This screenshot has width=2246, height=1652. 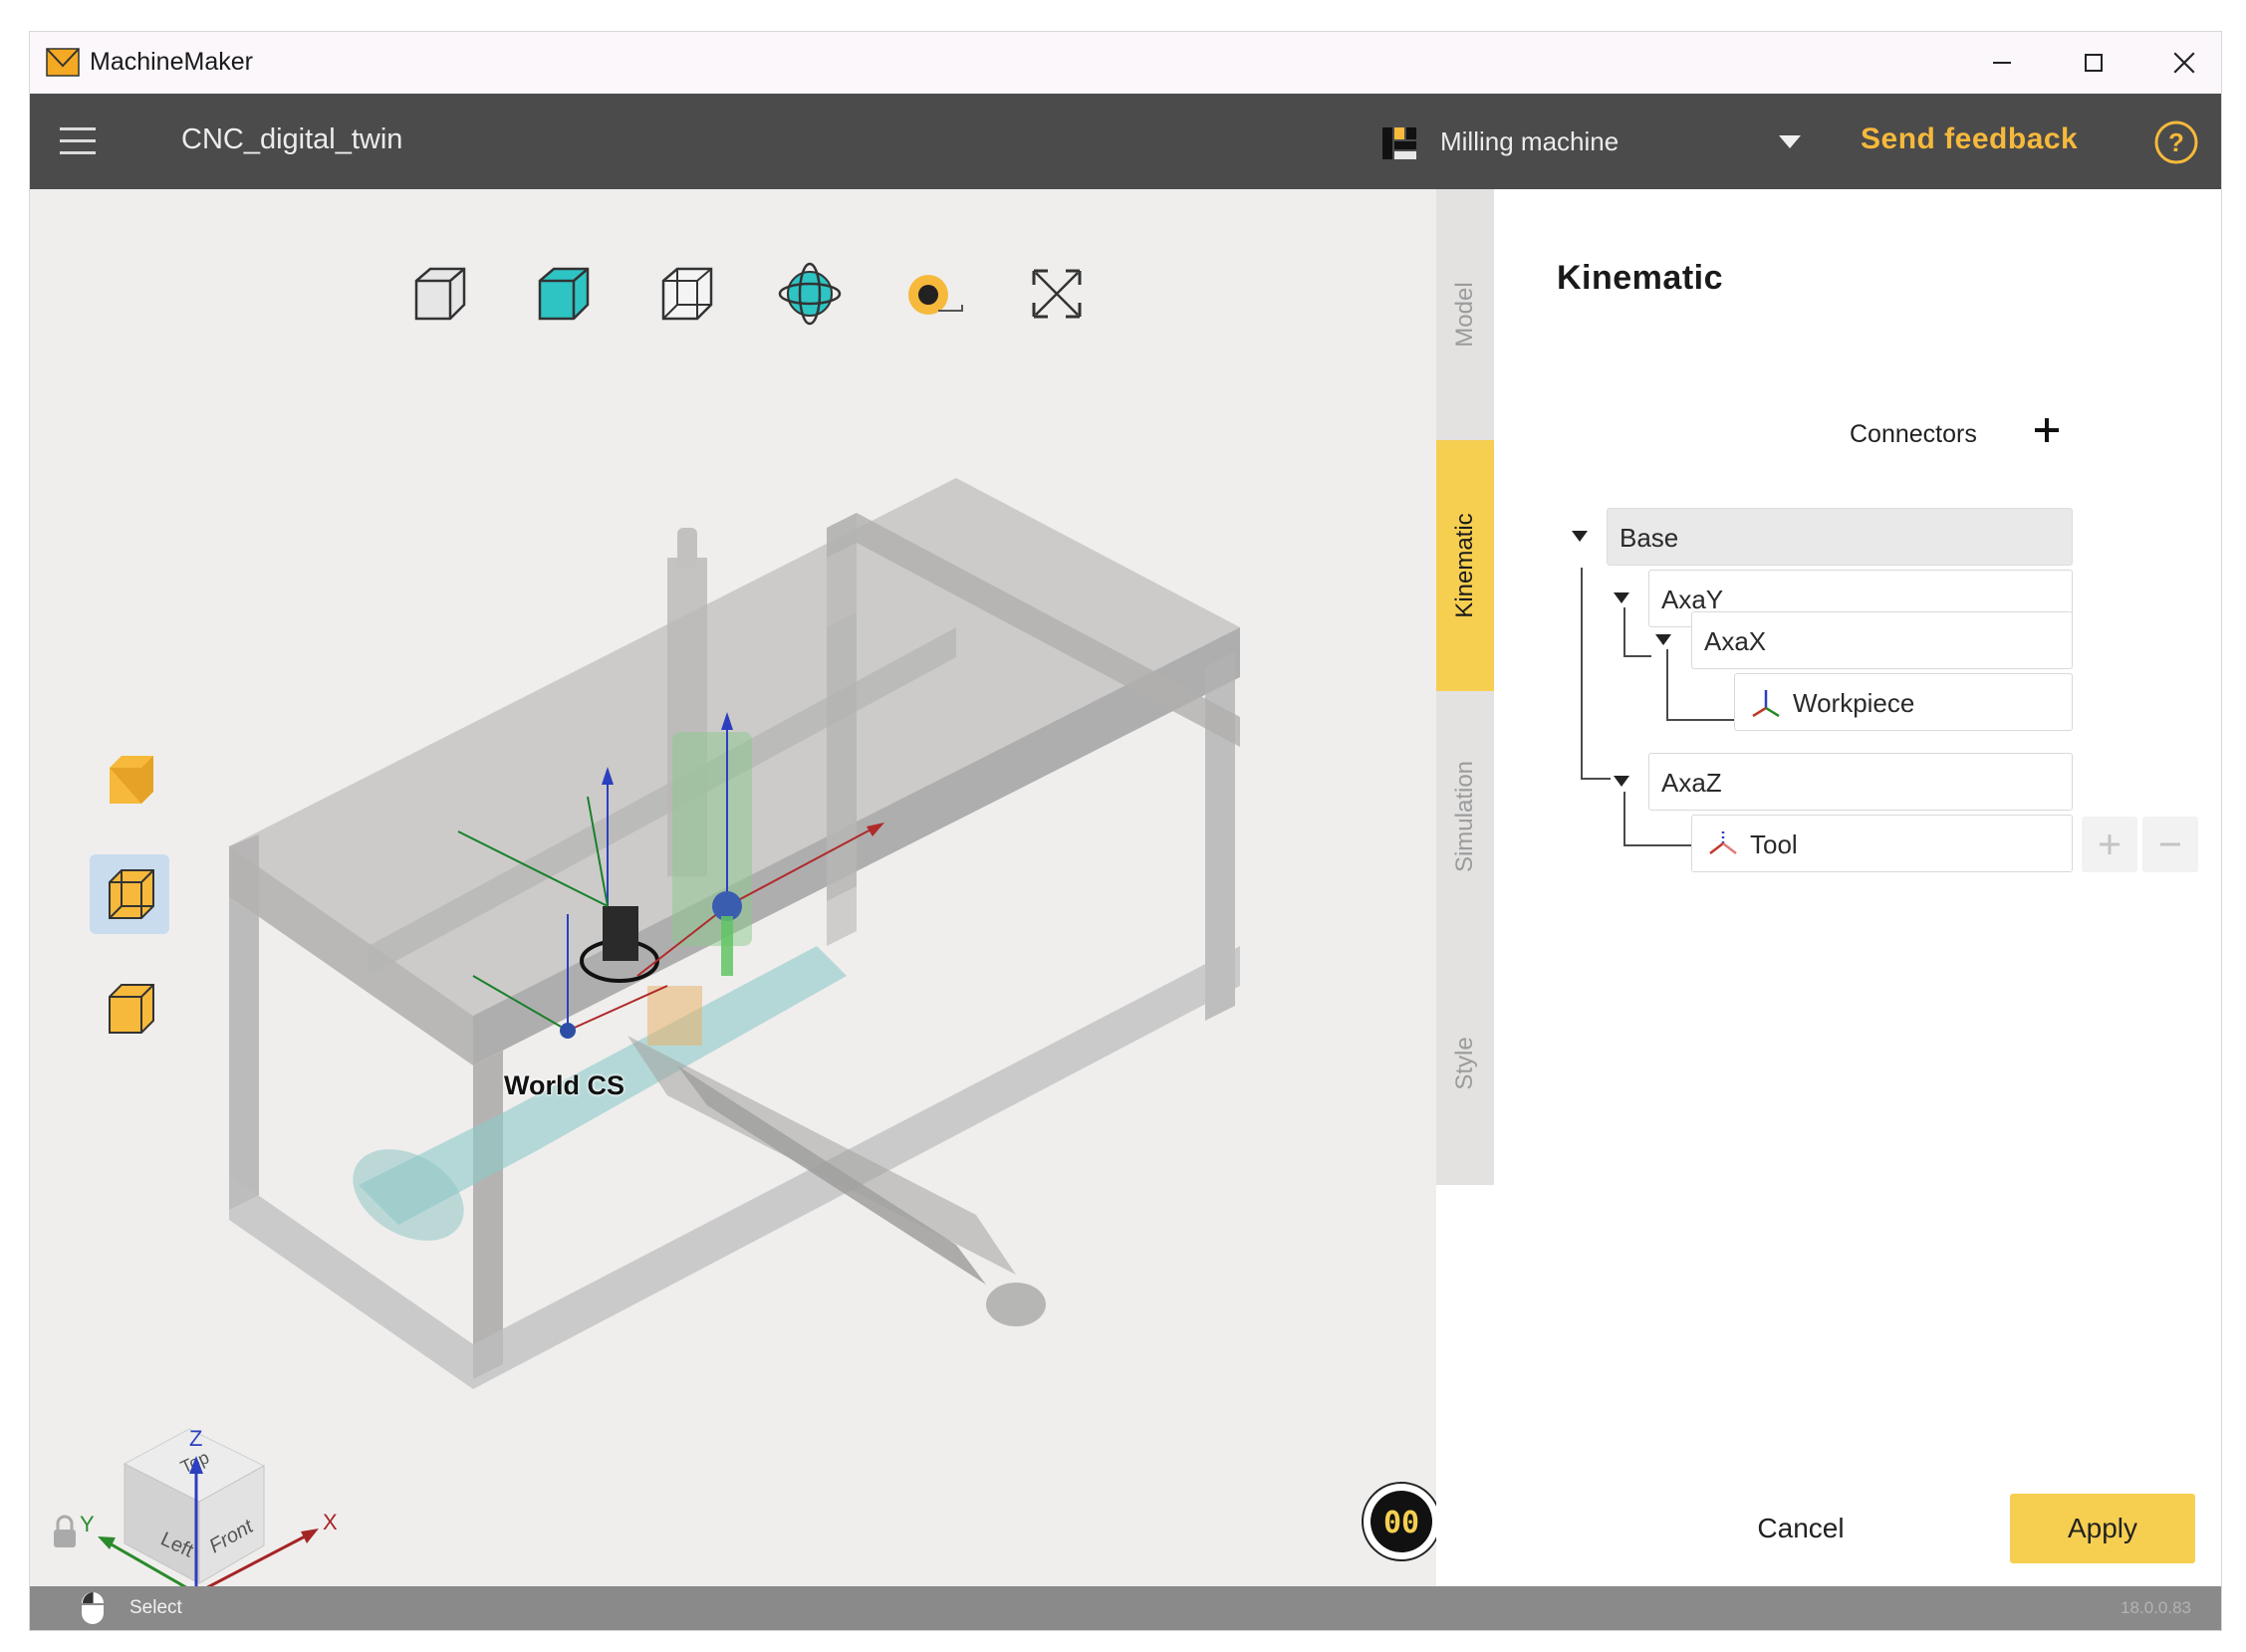 I want to click on minimize-button, so click(x=2002, y=63).